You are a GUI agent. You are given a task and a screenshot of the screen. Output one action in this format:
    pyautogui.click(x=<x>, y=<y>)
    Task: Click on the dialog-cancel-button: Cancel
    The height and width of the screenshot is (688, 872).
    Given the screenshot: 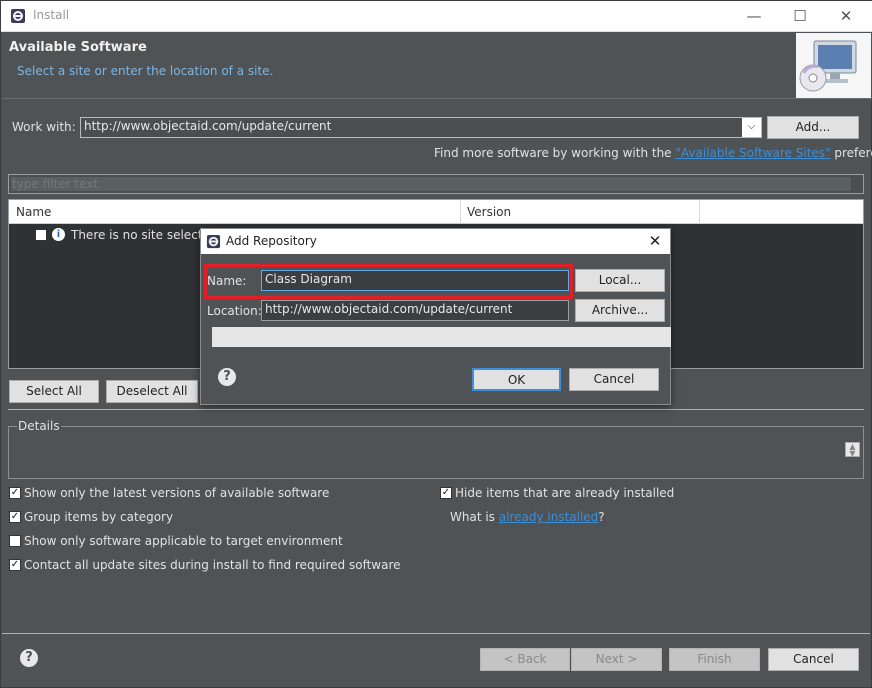 What is the action you would take?
    pyautogui.click(x=614, y=379)
    